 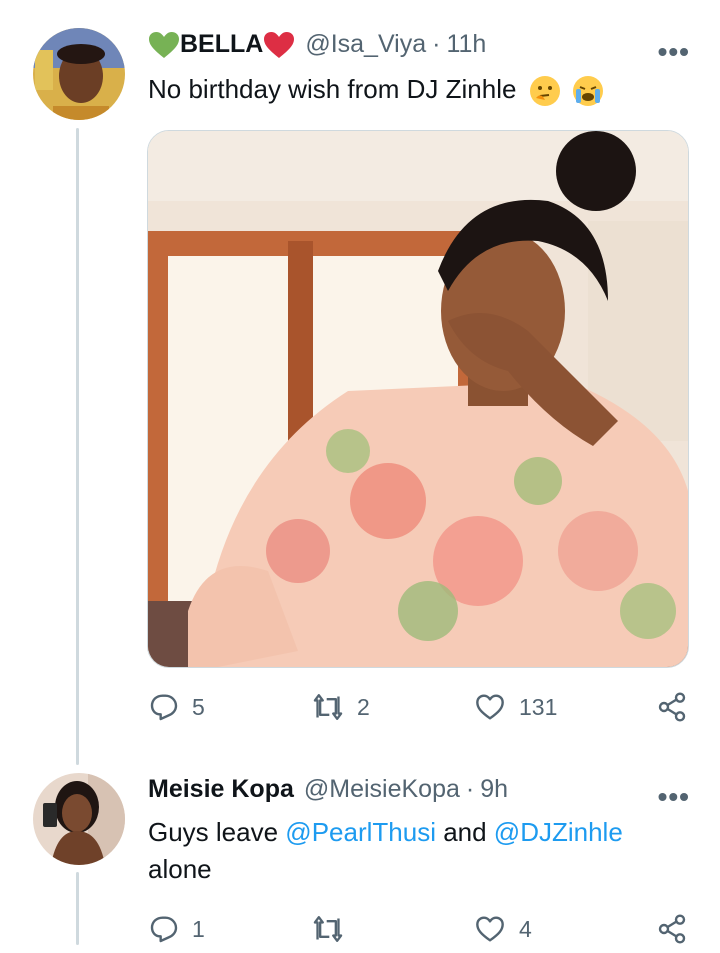 I want to click on user-handle: @MeisieKopa, so click(x=382, y=789).